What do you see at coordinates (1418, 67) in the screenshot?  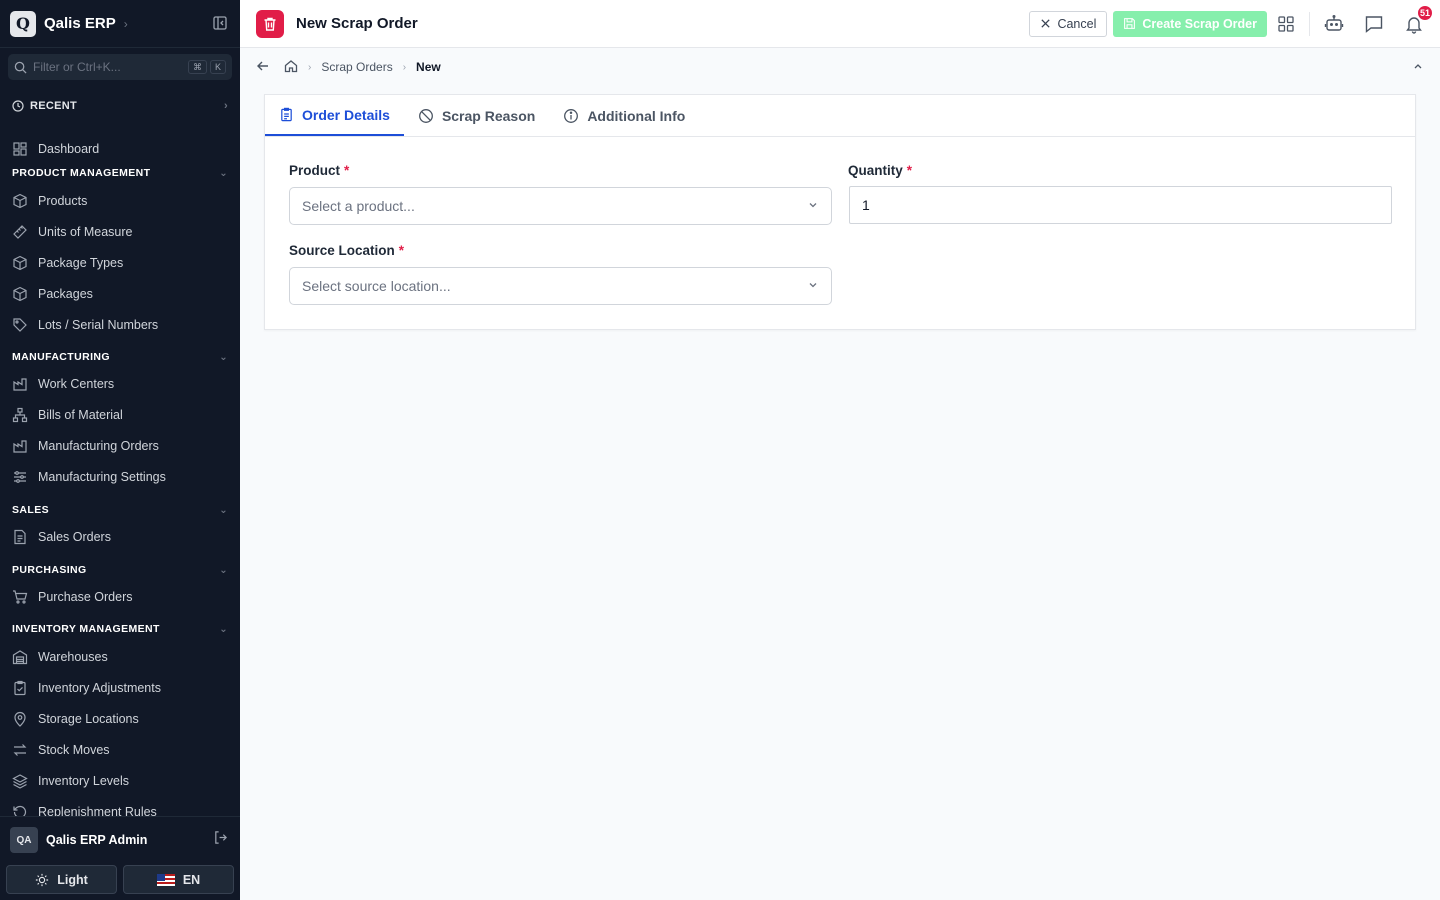 I see `chevron-up-icon` at bounding box center [1418, 67].